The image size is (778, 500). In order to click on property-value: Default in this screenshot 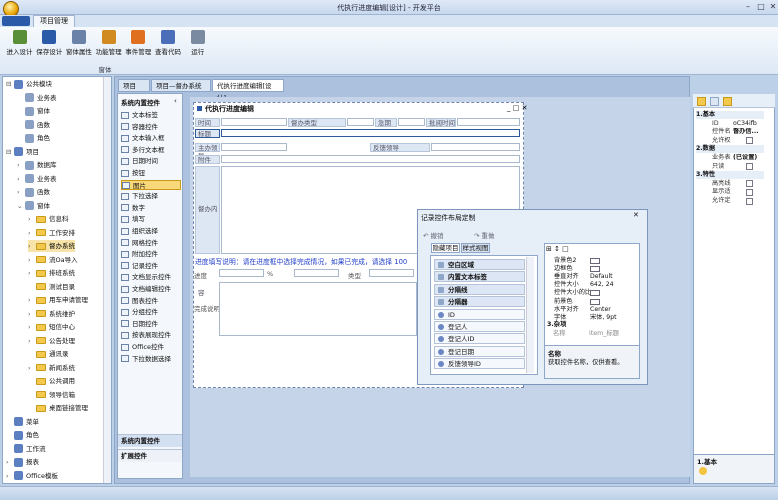, I will do `click(601, 277)`.